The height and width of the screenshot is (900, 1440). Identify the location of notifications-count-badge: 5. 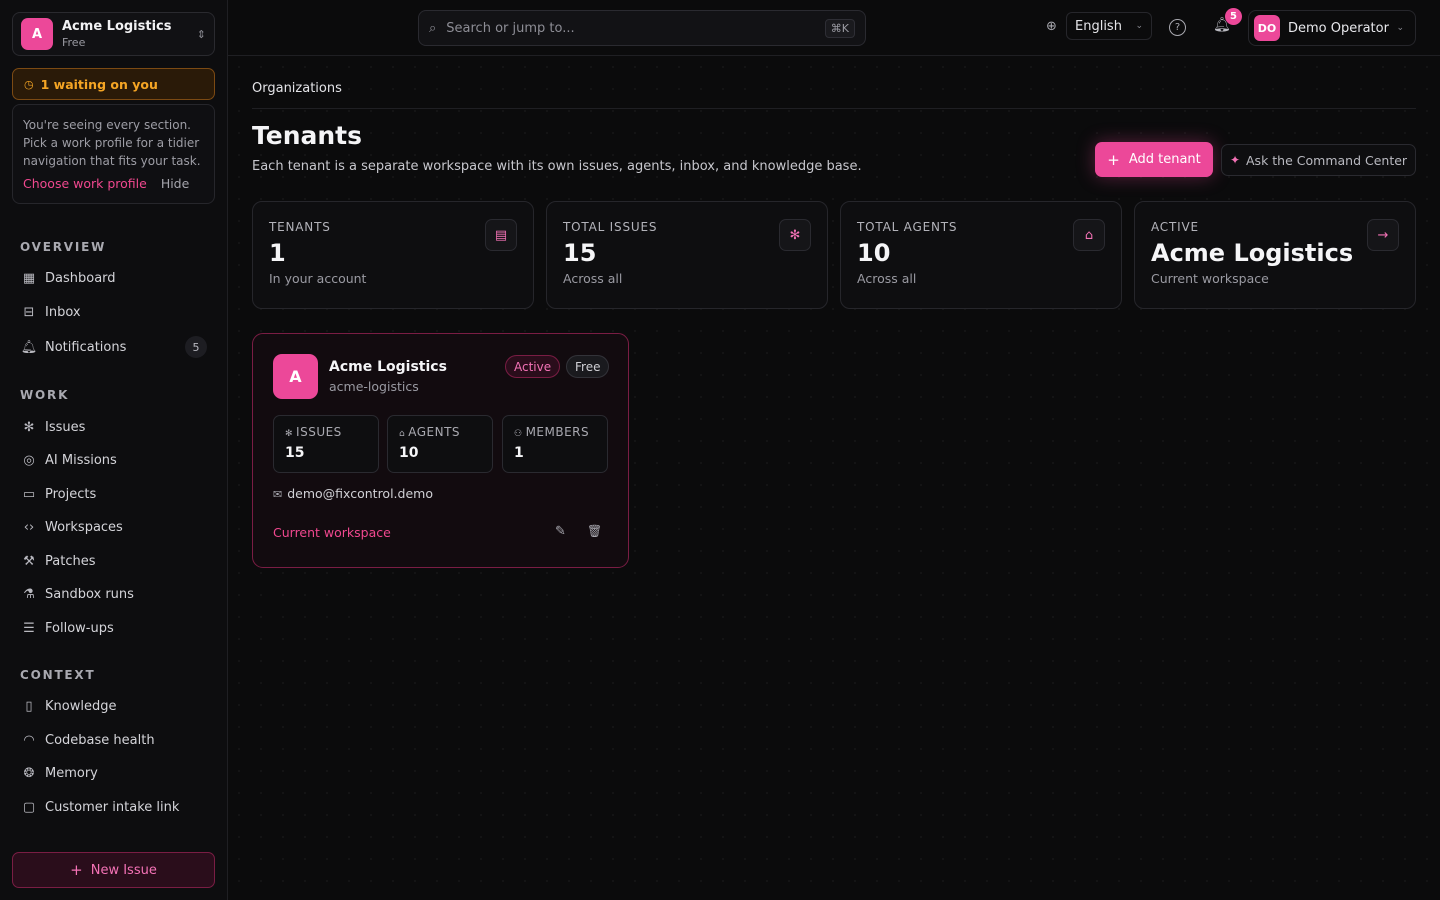
(196, 347).